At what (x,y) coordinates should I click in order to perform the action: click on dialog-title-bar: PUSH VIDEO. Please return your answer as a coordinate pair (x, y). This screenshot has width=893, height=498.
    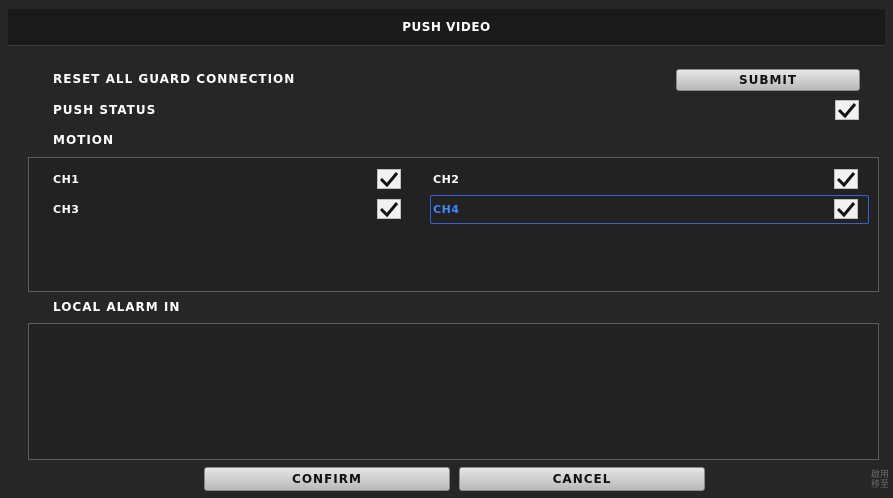
    Looking at the image, I should click on (446, 27).